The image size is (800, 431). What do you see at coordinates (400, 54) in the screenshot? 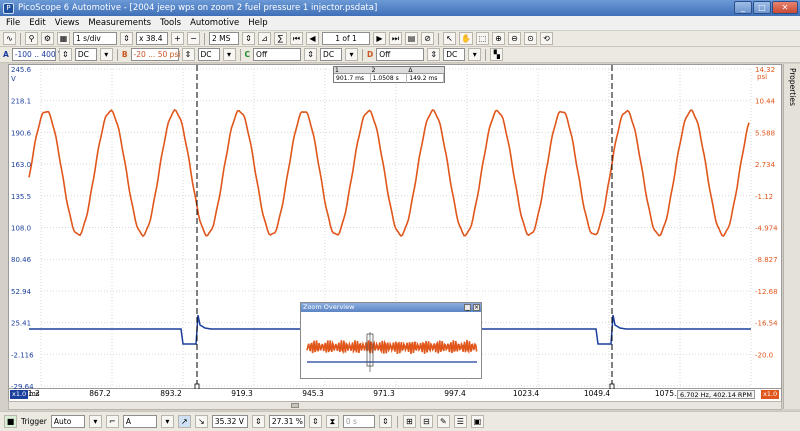
I see `channel-d-range-select: Off` at bounding box center [400, 54].